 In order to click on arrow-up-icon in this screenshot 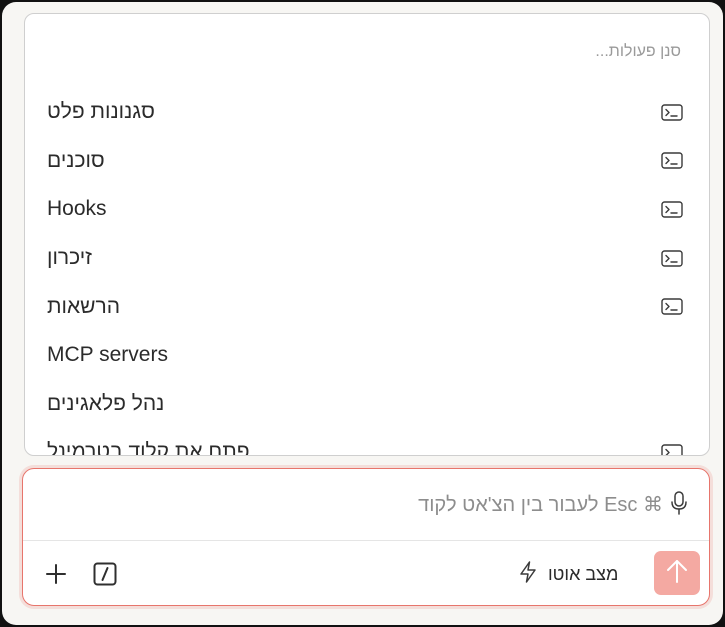, I will do `click(677, 573)`.